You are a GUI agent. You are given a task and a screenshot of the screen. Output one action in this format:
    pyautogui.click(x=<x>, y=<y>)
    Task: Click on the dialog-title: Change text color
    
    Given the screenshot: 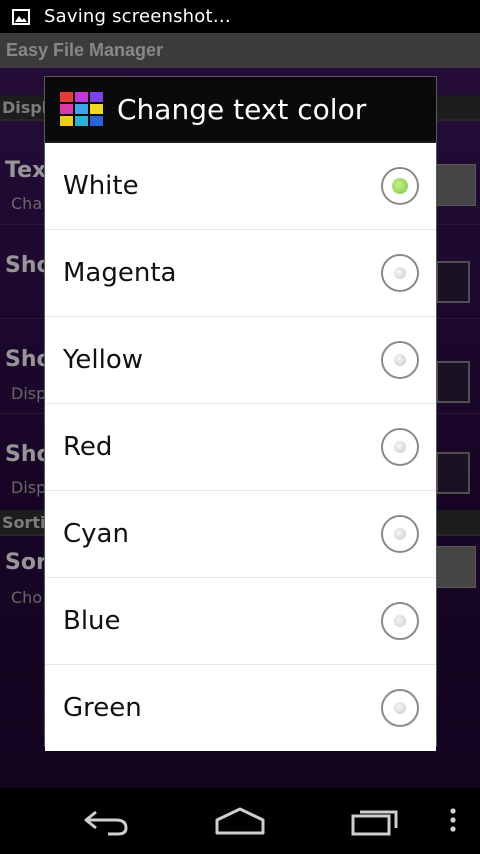 What is the action you would take?
    pyautogui.click(x=242, y=109)
    